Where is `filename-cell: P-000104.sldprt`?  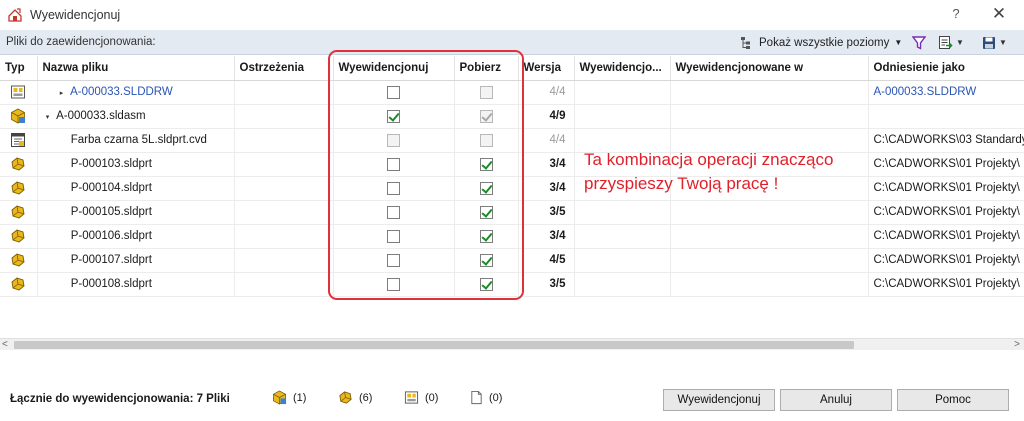 filename-cell: P-000104.sldprt is located at coordinates (136, 188).